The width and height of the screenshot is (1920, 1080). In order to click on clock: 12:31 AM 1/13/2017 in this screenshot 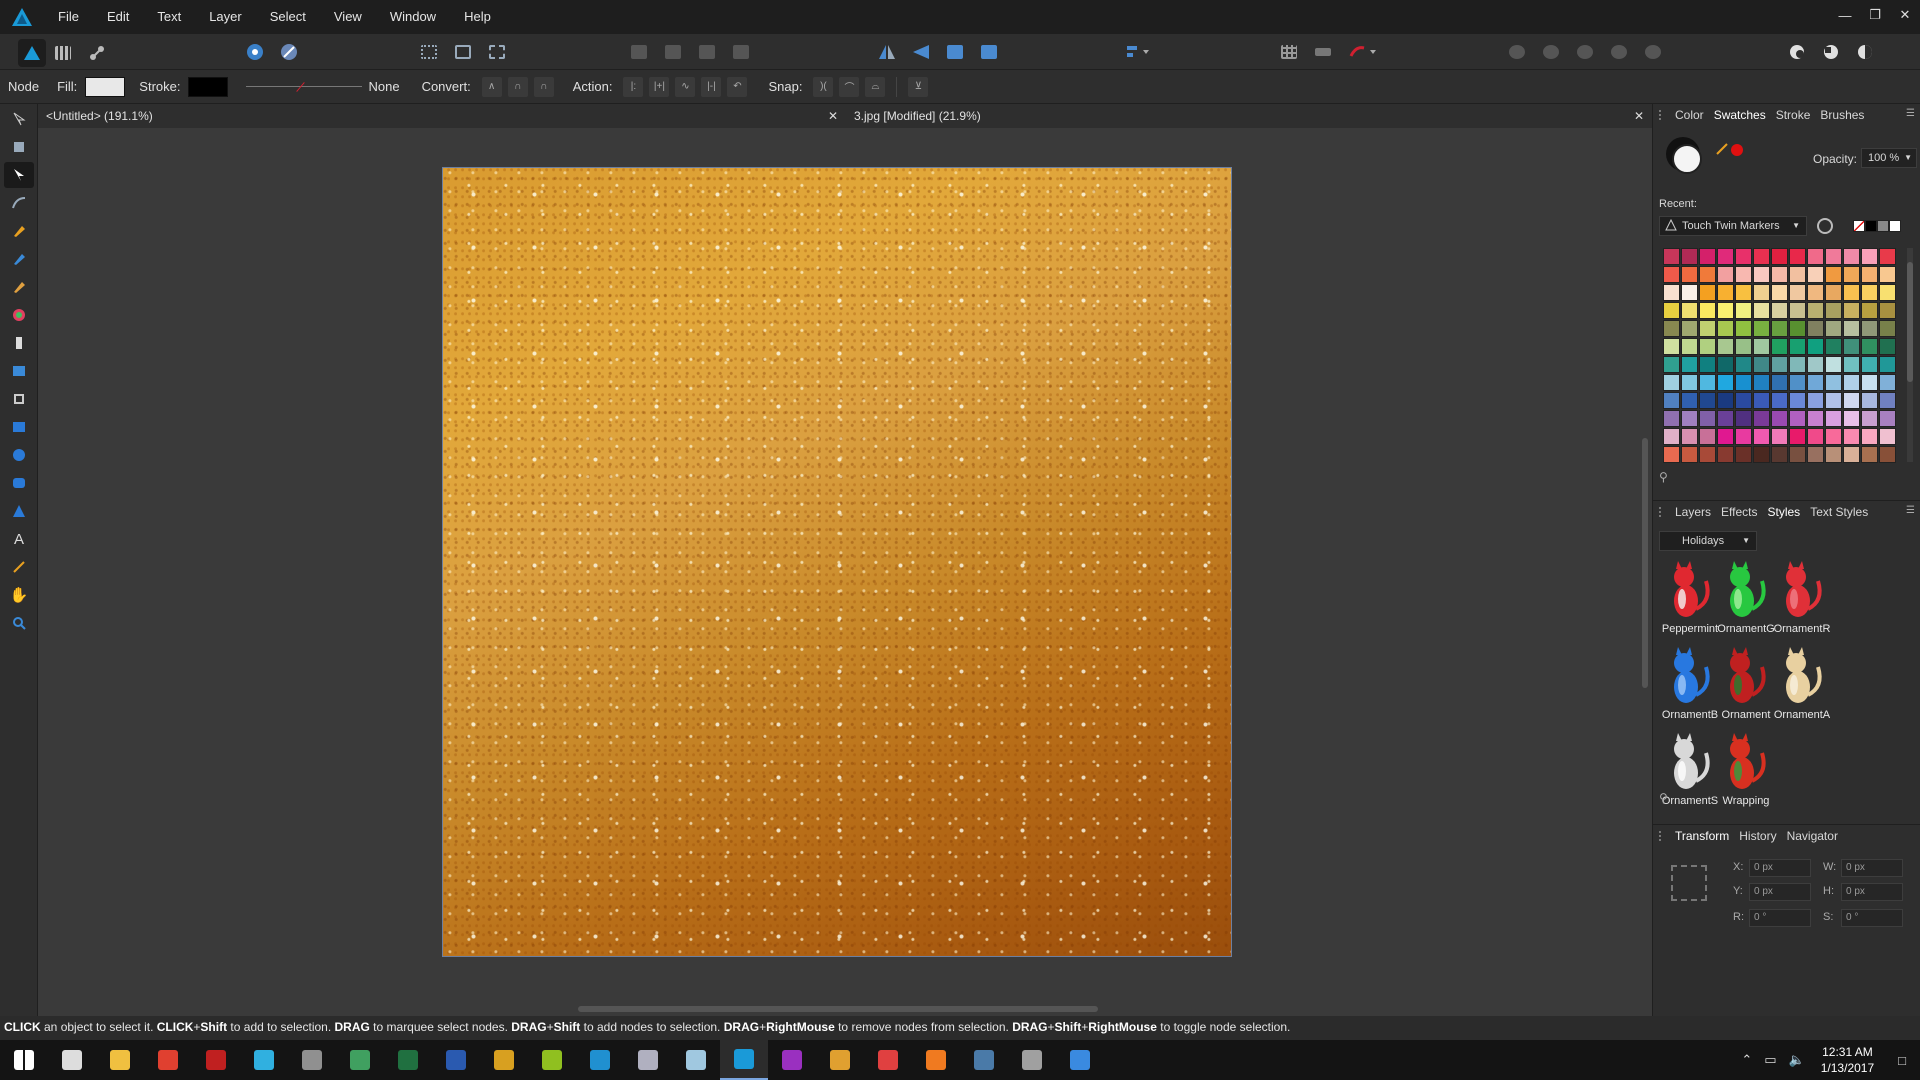, I will do `click(1847, 1060)`.